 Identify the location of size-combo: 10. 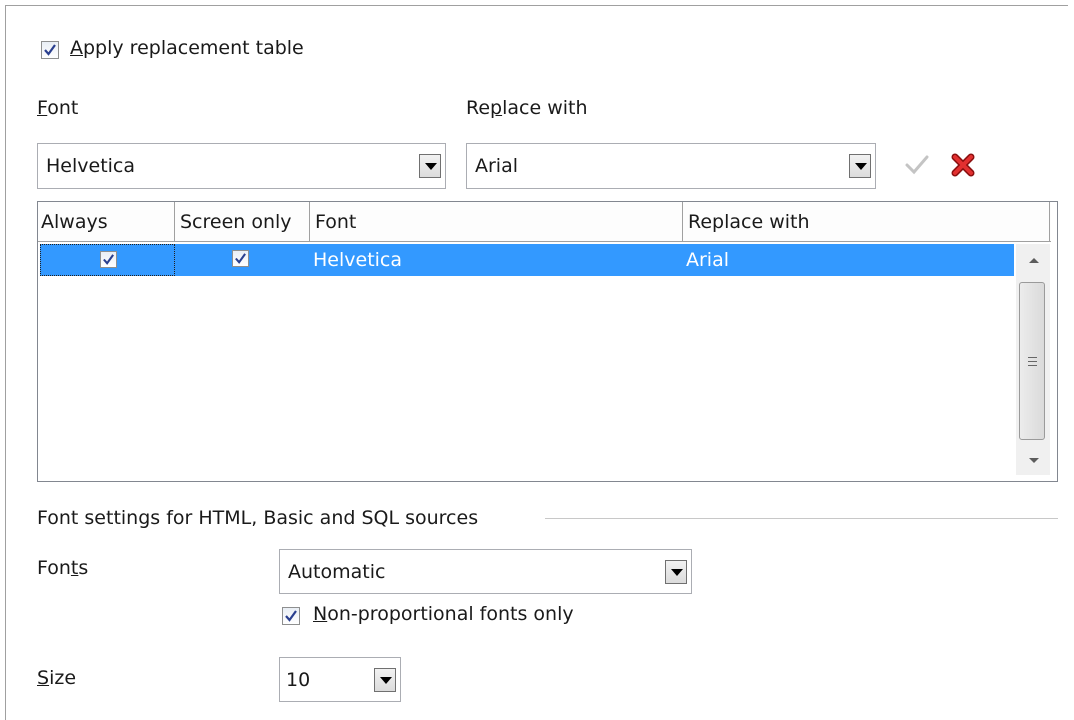
(340, 679).